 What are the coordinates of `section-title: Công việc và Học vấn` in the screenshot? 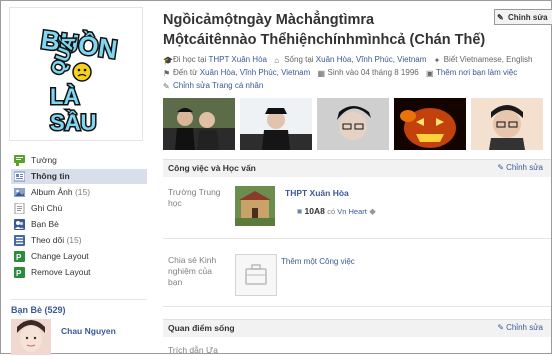 It's located at (212, 168).